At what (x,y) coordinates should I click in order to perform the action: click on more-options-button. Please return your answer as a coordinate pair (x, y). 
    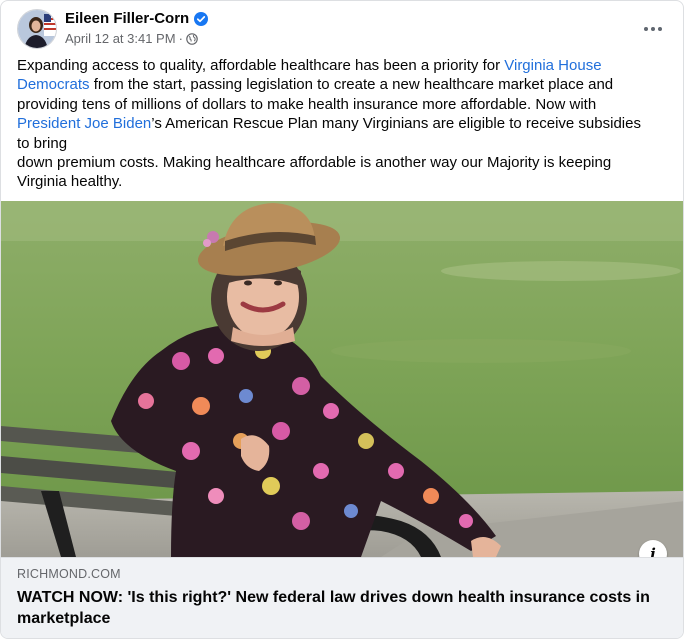
    Looking at the image, I should click on (653, 29).